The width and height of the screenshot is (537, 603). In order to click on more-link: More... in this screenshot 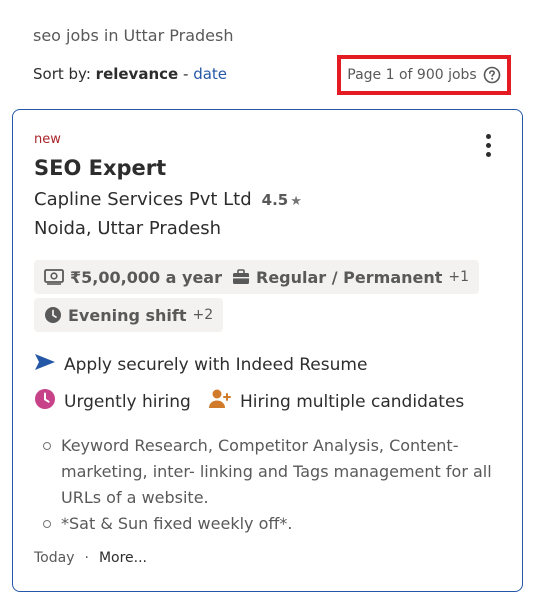, I will do `click(123, 558)`.